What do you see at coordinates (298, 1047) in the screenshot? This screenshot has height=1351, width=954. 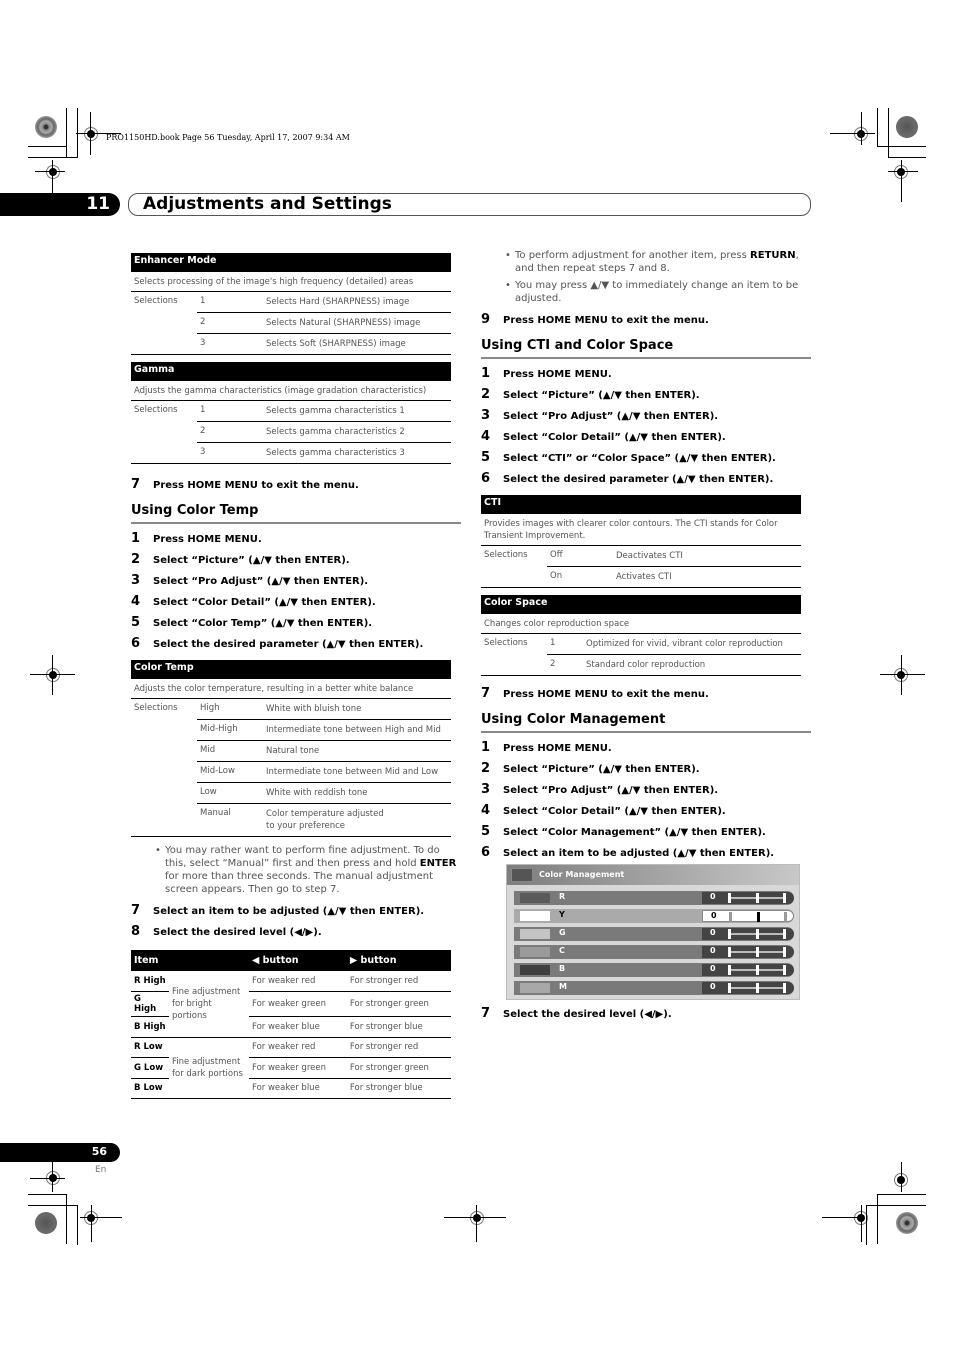 I see `left-effect: For weaker red` at bounding box center [298, 1047].